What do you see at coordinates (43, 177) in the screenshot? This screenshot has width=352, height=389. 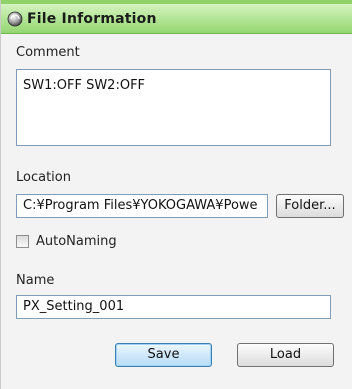 I see `location-label: Location` at bounding box center [43, 177].